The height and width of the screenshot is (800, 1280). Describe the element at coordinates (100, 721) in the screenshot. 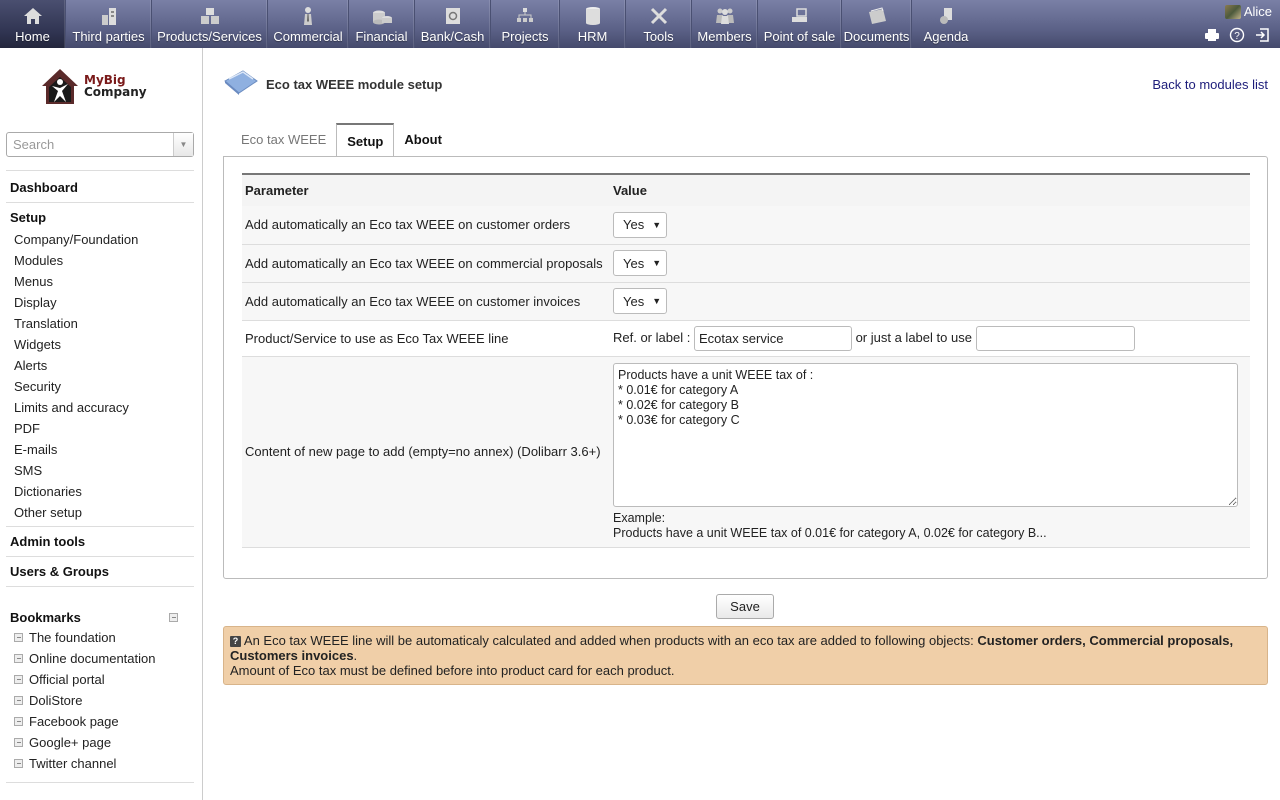

I see `bookmark-item: Facebook page` at that location.